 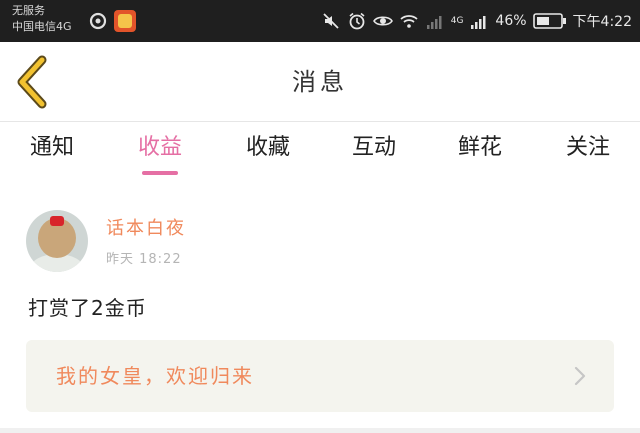 What do you see at coordinates (52, 150) in the screenshot?
I see `tab-notifications: 通知` at bounding box center [52, 150].